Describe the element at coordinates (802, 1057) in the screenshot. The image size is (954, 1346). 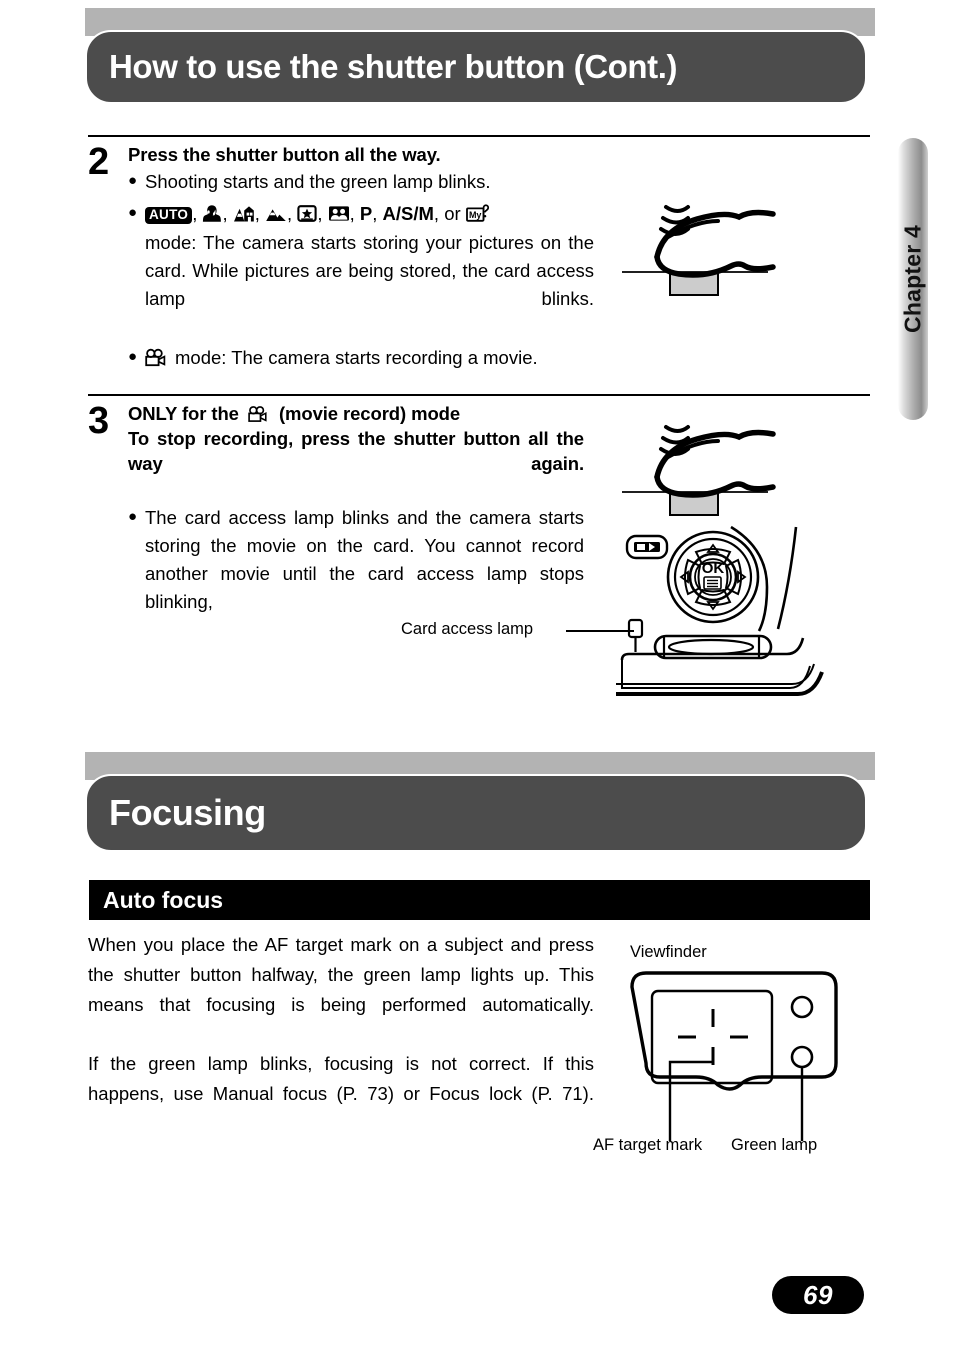
I see `green-lamp` at that location.